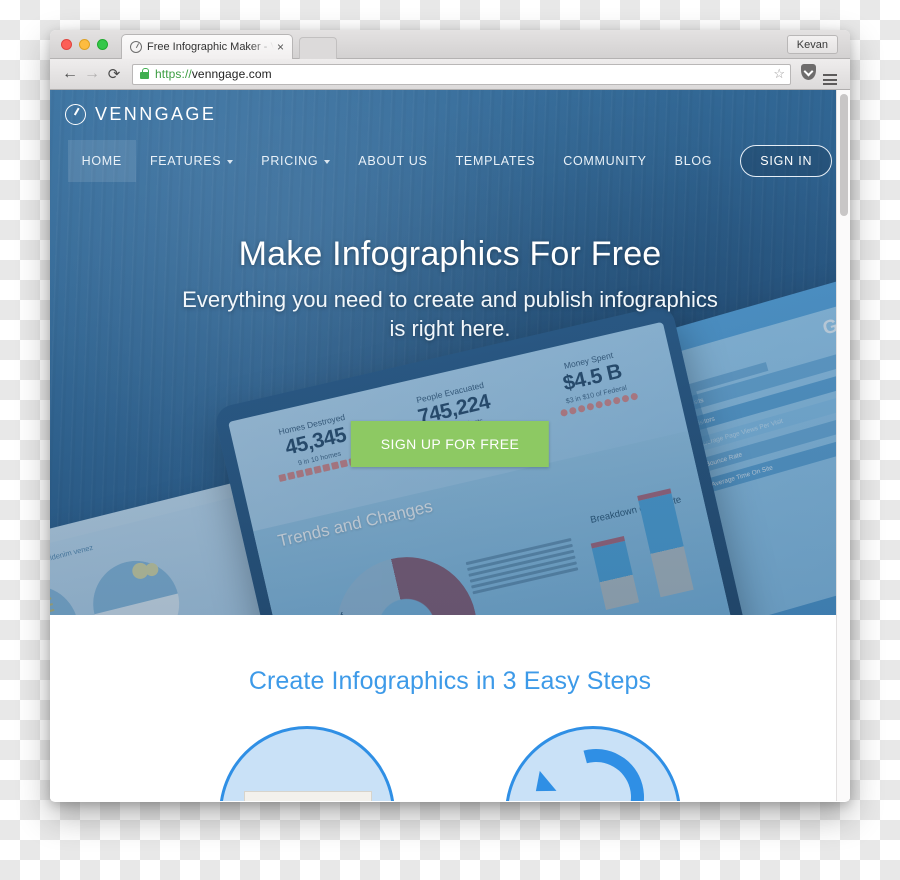 The image size is (900, 880). What do you see at coordinates (450, 44) in the screenshot?
I see `browser-titlebar: Free Infographic Maker - V × Kevan` at bounding box center [450, 44].